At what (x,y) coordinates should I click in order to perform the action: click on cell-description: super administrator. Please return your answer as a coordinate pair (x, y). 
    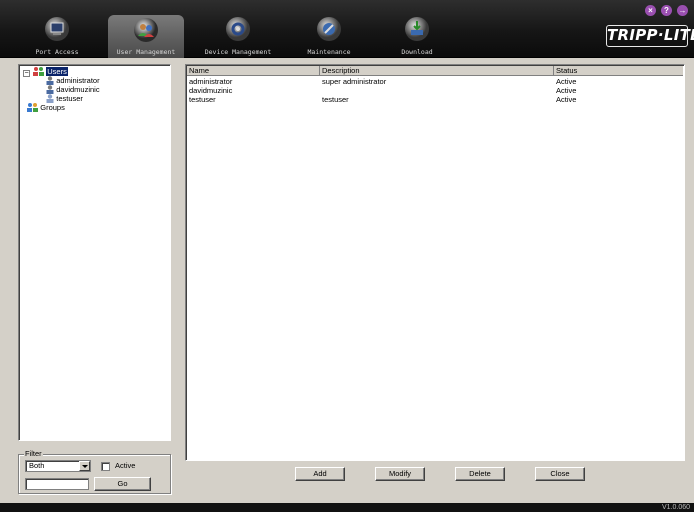
    Looking at the image, I should click on (354, 81).